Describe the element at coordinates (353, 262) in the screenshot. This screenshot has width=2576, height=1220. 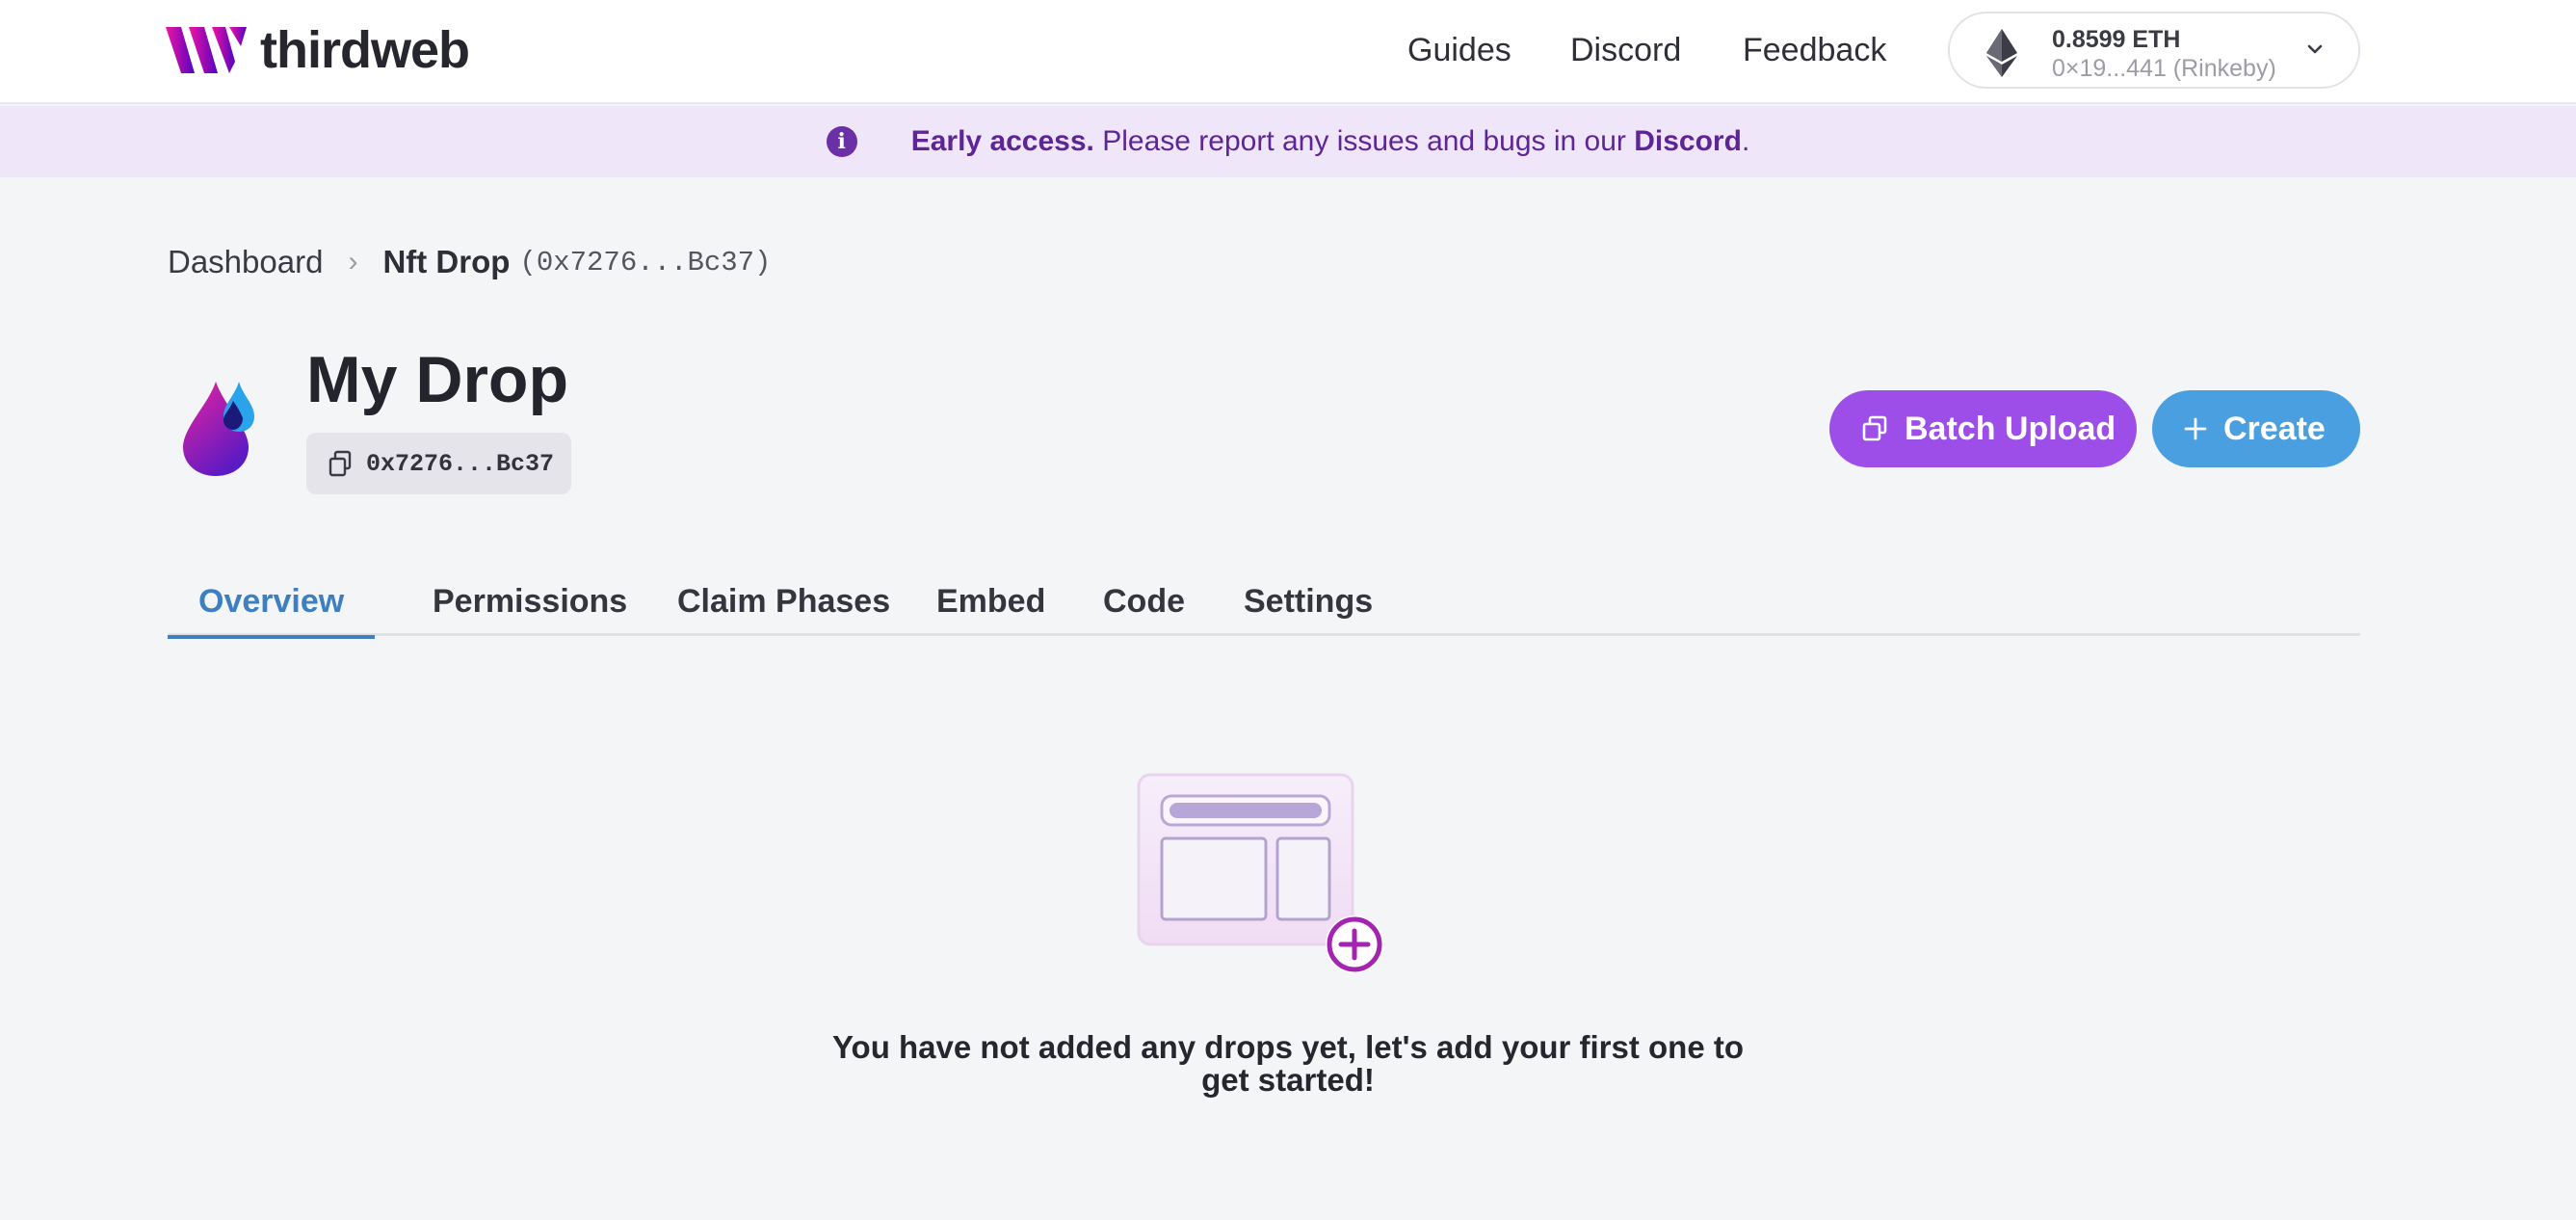
I see `chevron-right-icon: ›` at that location.